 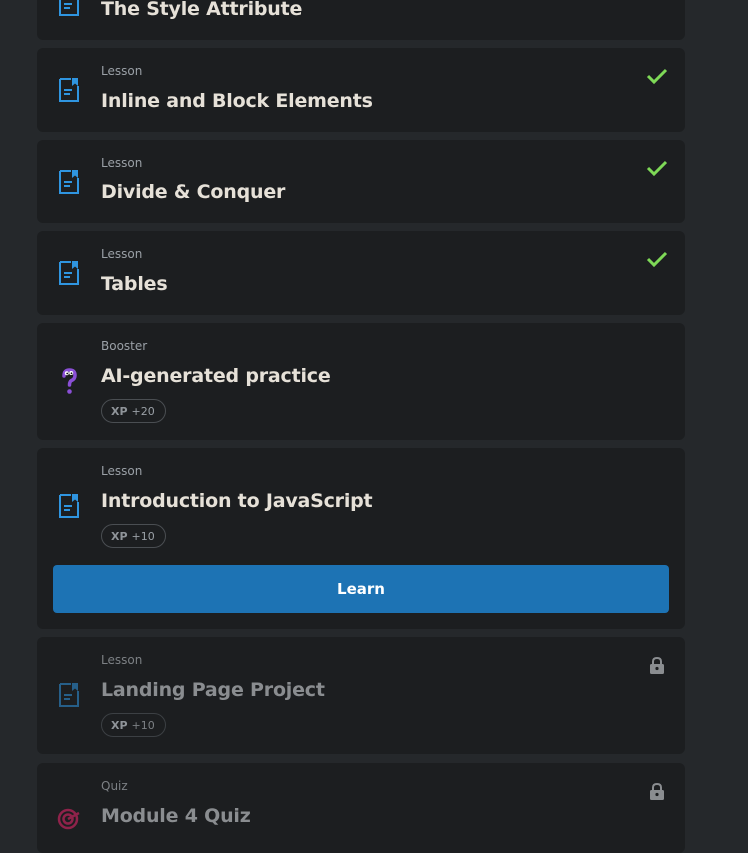 What do you see at coordinates (361, 20) in the screenshot?
I see `lesson-card-style-attribute: The Style Attribute` at bounding box center [361, 20].